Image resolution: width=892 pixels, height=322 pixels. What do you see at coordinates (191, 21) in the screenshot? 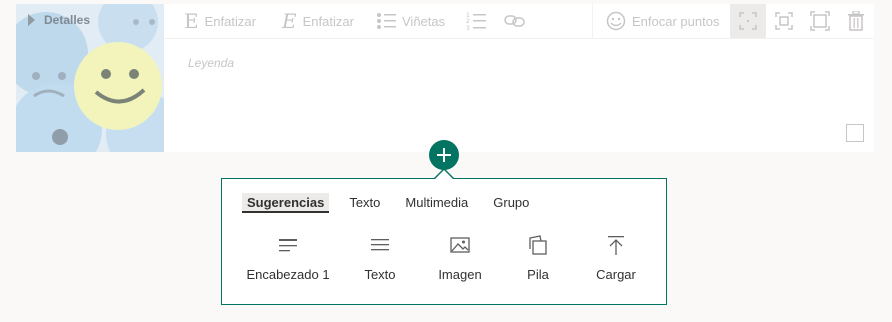
I see `bold-icon: E` at bounding box center [191, 21].